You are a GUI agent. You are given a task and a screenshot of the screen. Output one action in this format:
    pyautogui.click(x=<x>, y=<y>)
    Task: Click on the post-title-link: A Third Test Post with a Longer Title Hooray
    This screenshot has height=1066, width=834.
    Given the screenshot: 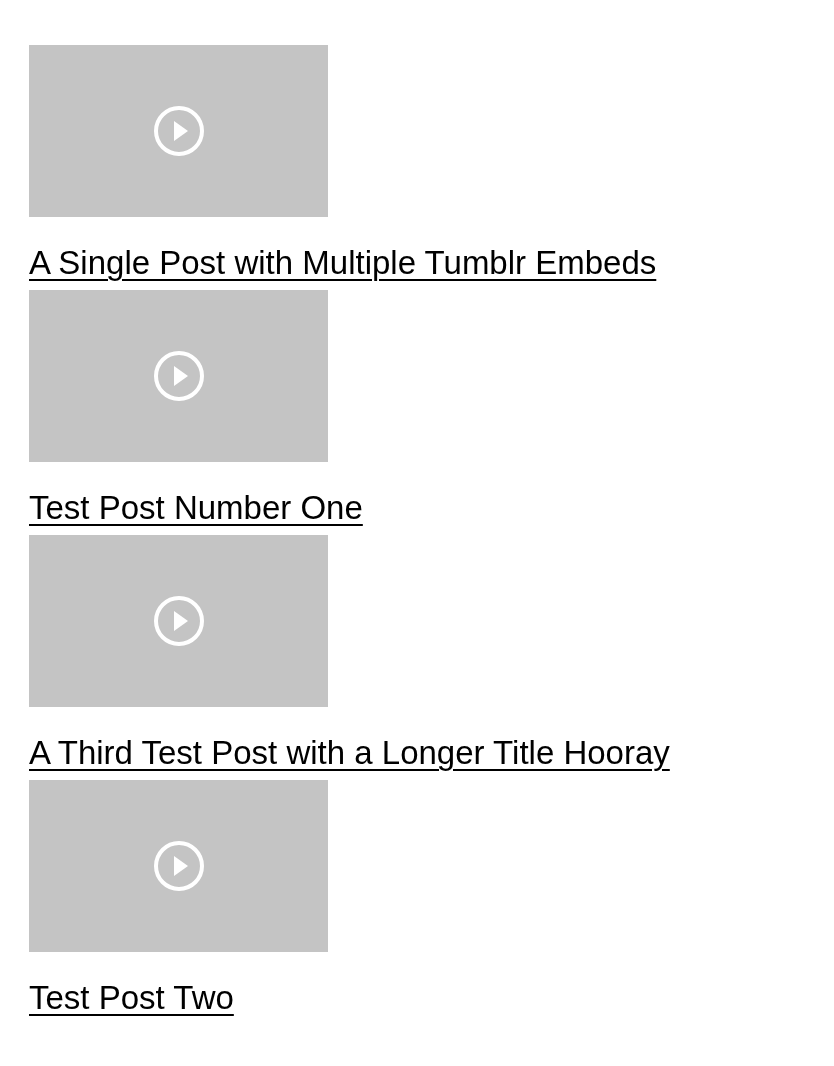 What is the action you would take?
    pyautogui.click(x=349, y=753)
    